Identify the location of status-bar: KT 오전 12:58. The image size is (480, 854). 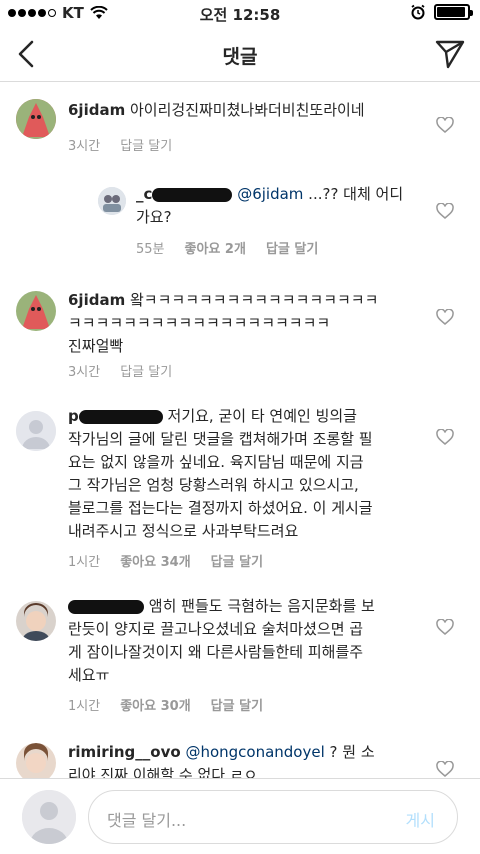
(240, 13).